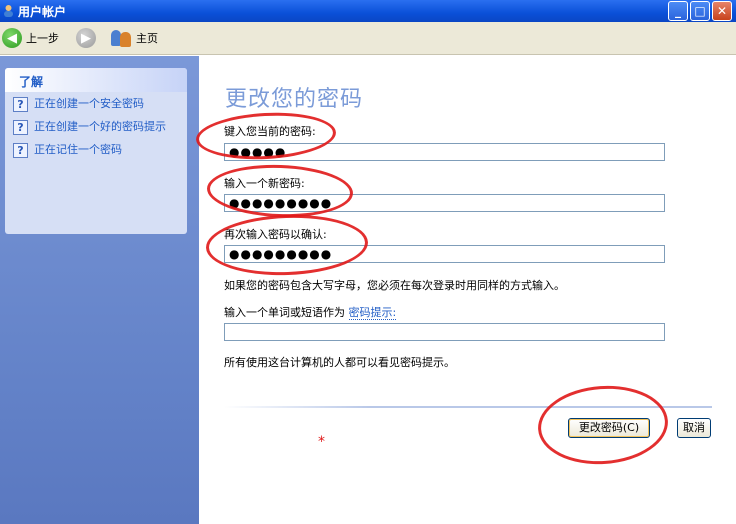  What do you see at coordinates (78, 149) in the screenshot?
I see `learn-item-label: 正在记住一个密码` at bounding box center [78, 149].